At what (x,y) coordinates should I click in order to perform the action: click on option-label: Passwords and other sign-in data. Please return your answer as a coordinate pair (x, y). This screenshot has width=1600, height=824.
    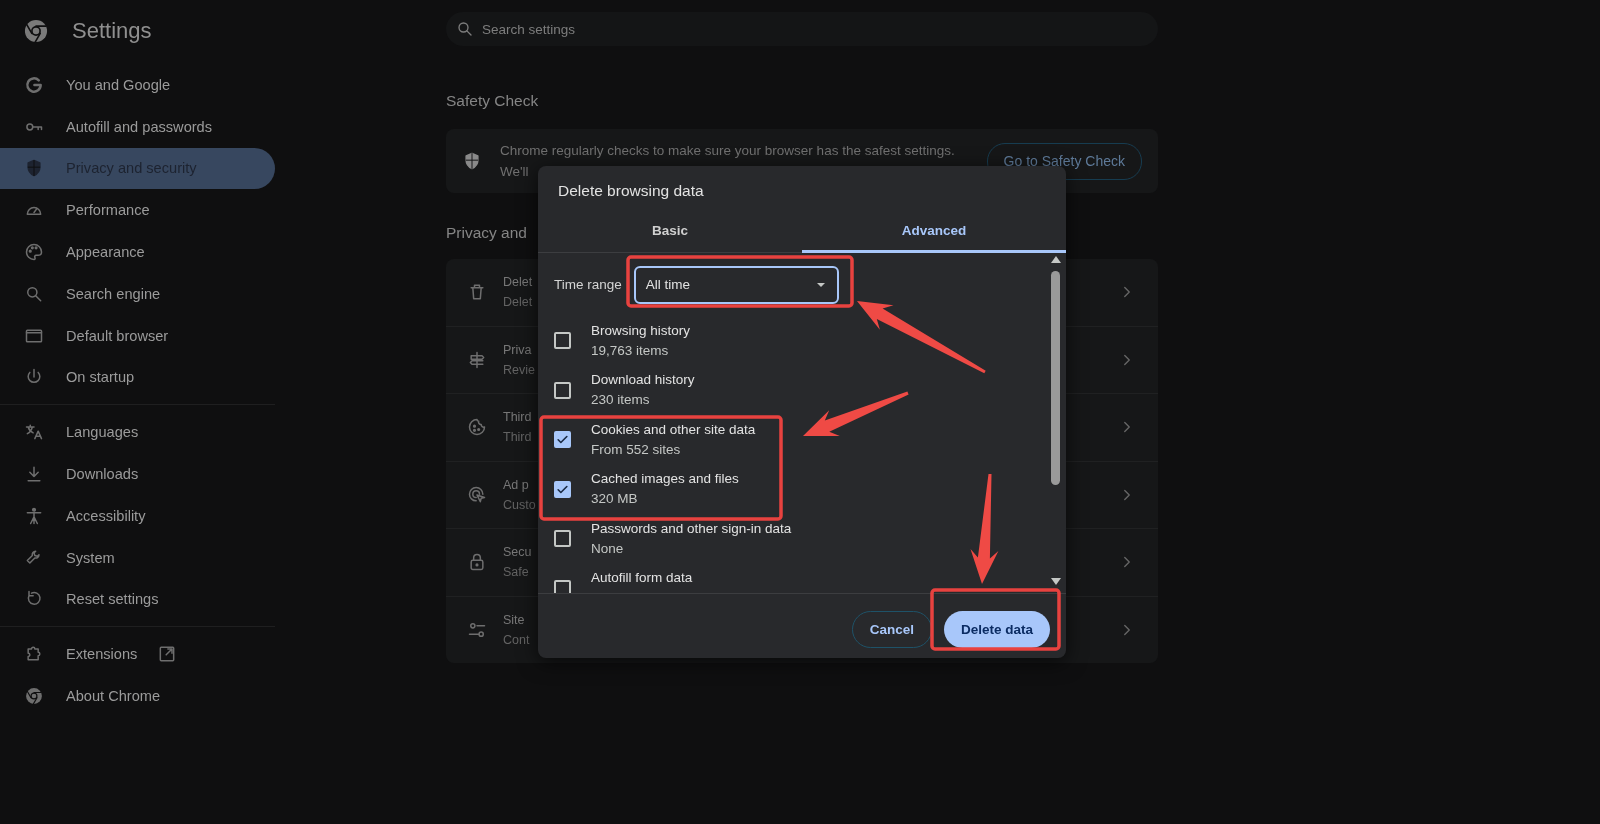
    Looking at the image, I should click on (691, 528).